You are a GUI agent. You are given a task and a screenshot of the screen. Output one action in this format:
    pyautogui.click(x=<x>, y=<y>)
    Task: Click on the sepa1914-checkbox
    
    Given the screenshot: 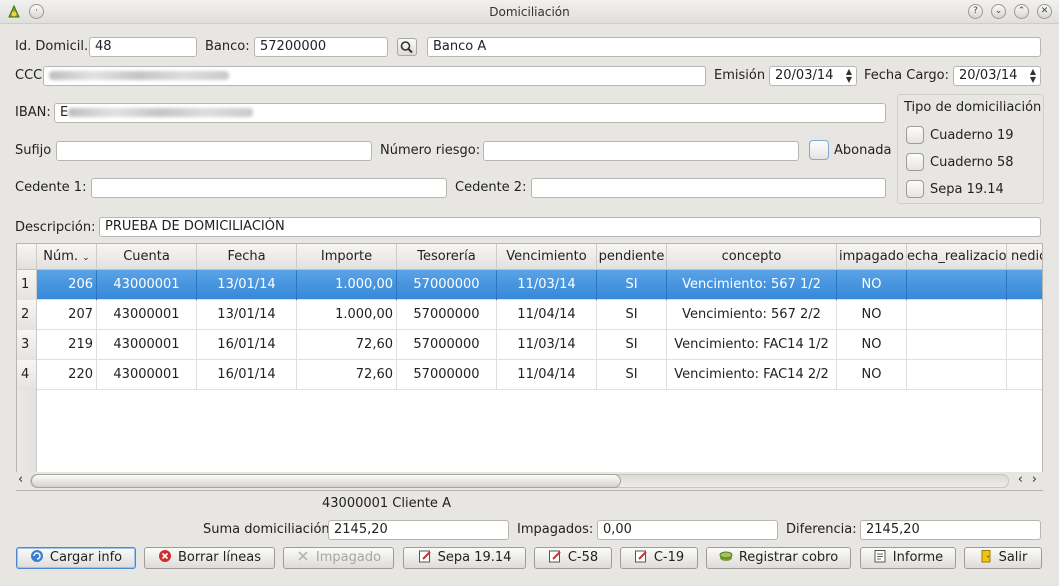 What is the action you would take?
    pyautogui.click(x=915, y=189)
    